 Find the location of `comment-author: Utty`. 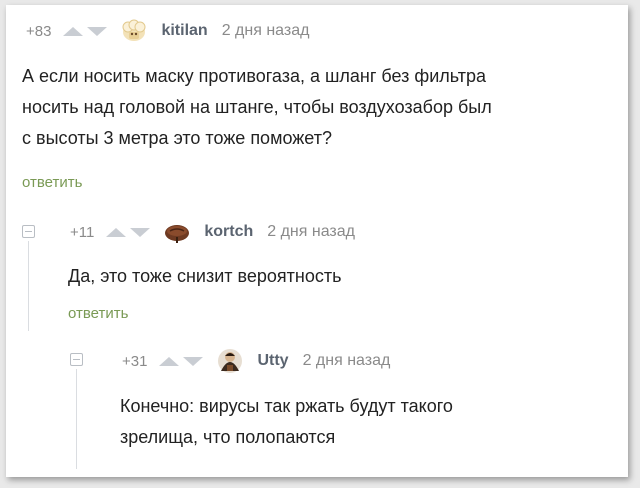

comment-author: Utty is located at coordinates (272, 361).